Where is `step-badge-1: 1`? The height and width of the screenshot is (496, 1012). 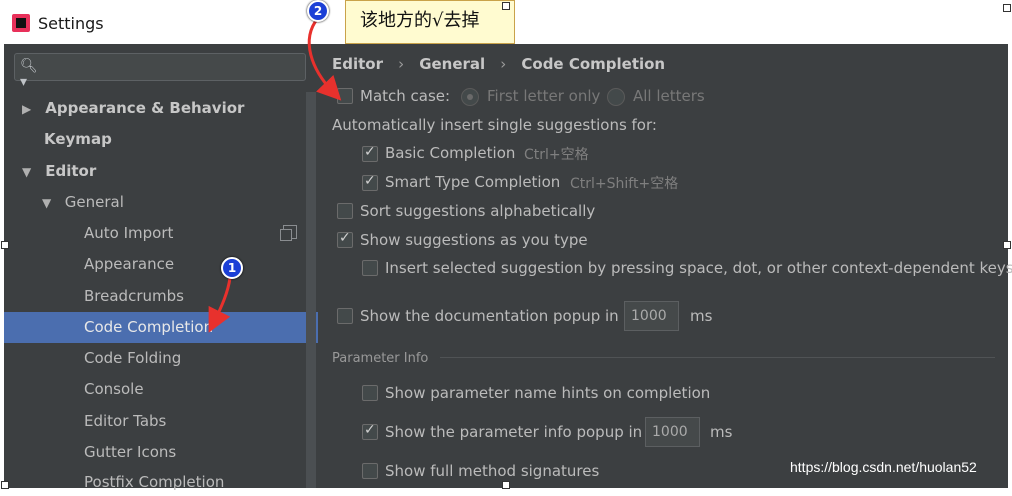 step-badge-1: 1 is located at coordinates (232, 268).